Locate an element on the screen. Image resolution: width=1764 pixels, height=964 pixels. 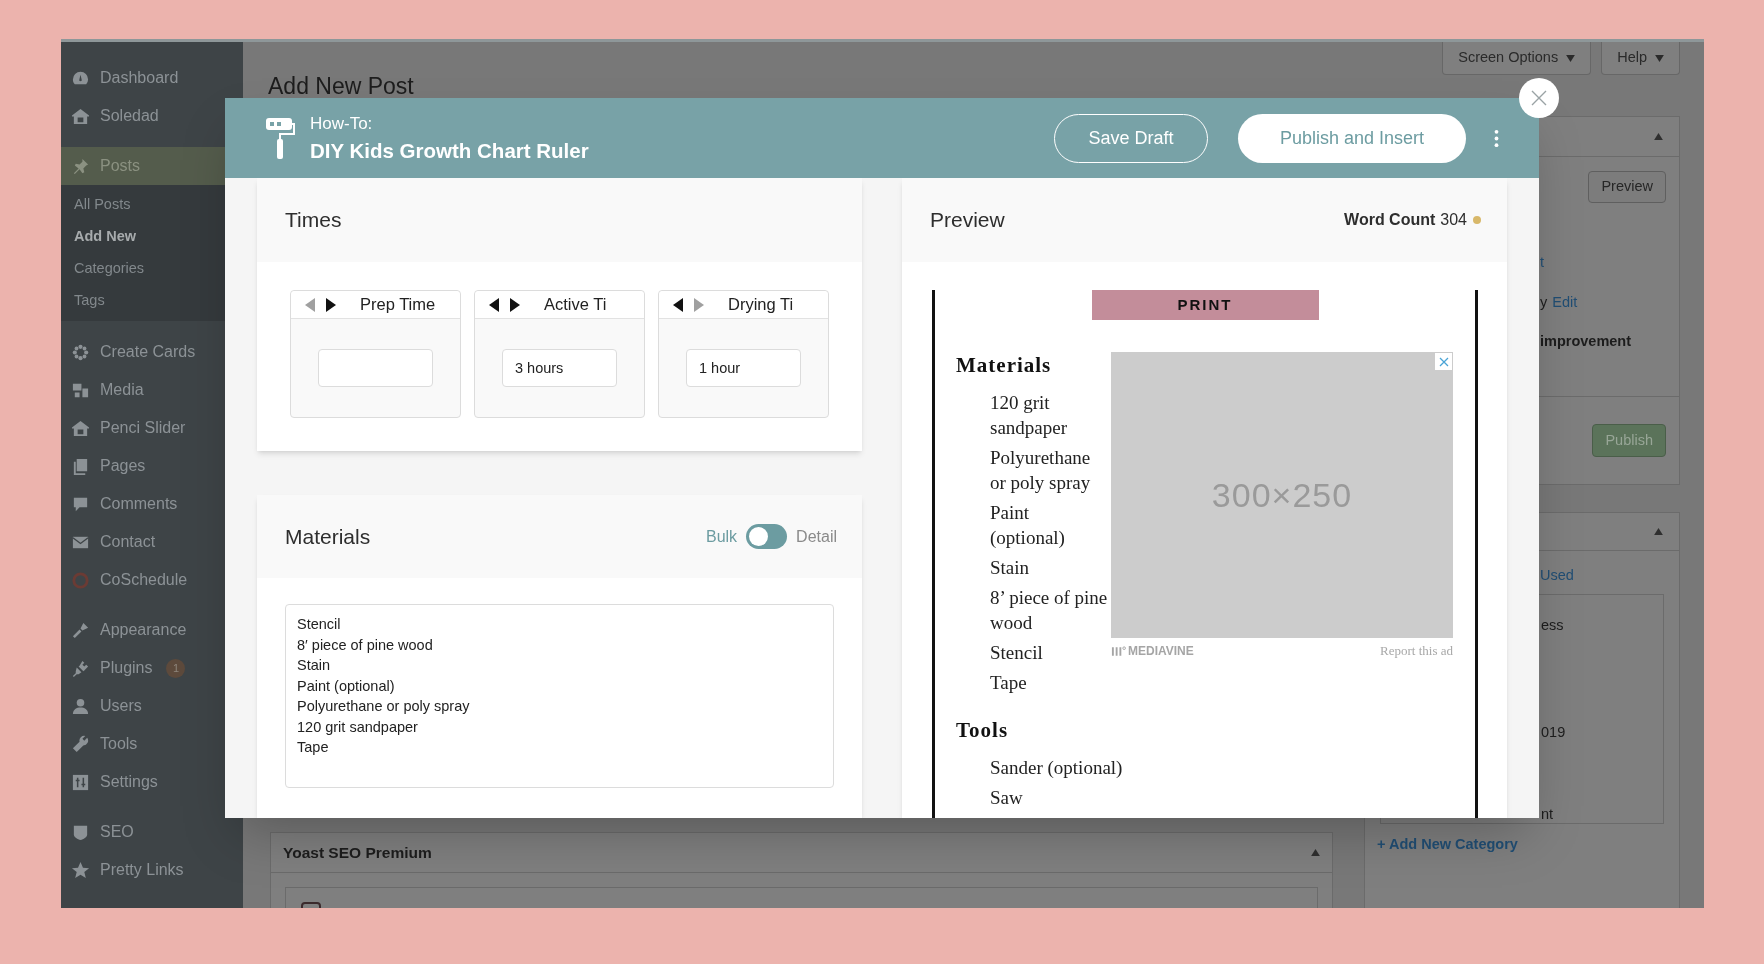
plug-icon is located at coordinates (80, 668).